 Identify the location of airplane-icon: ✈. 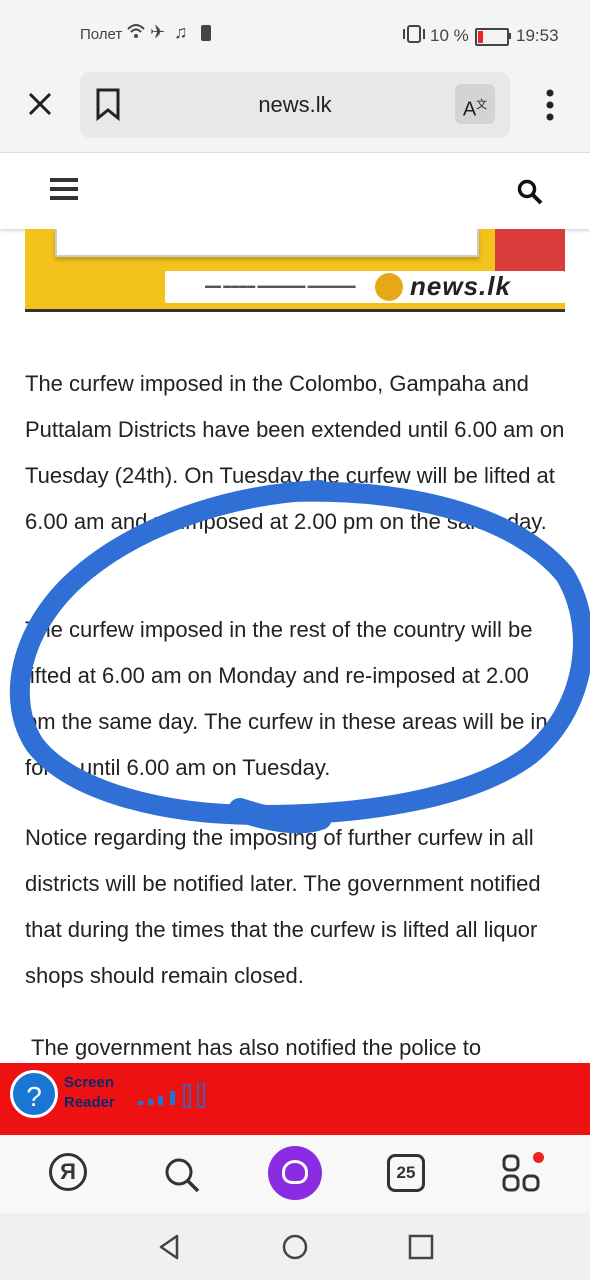
(158, 32).